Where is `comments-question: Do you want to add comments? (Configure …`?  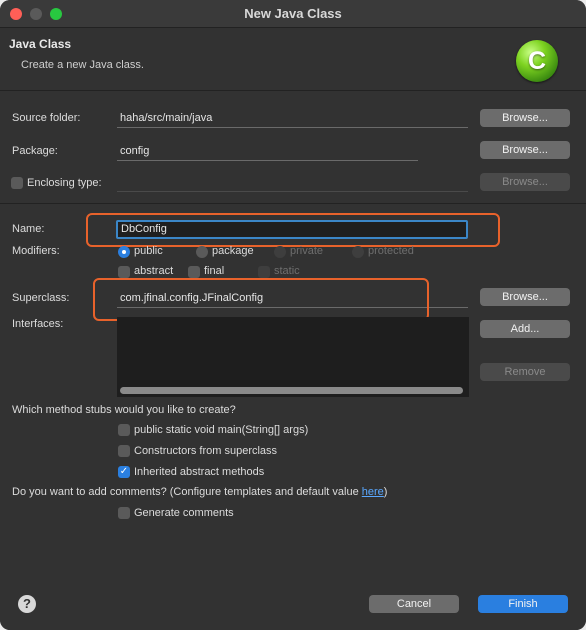
comments-question: Do you want to add comments? (Configure … is located at coordinates (199, 492).